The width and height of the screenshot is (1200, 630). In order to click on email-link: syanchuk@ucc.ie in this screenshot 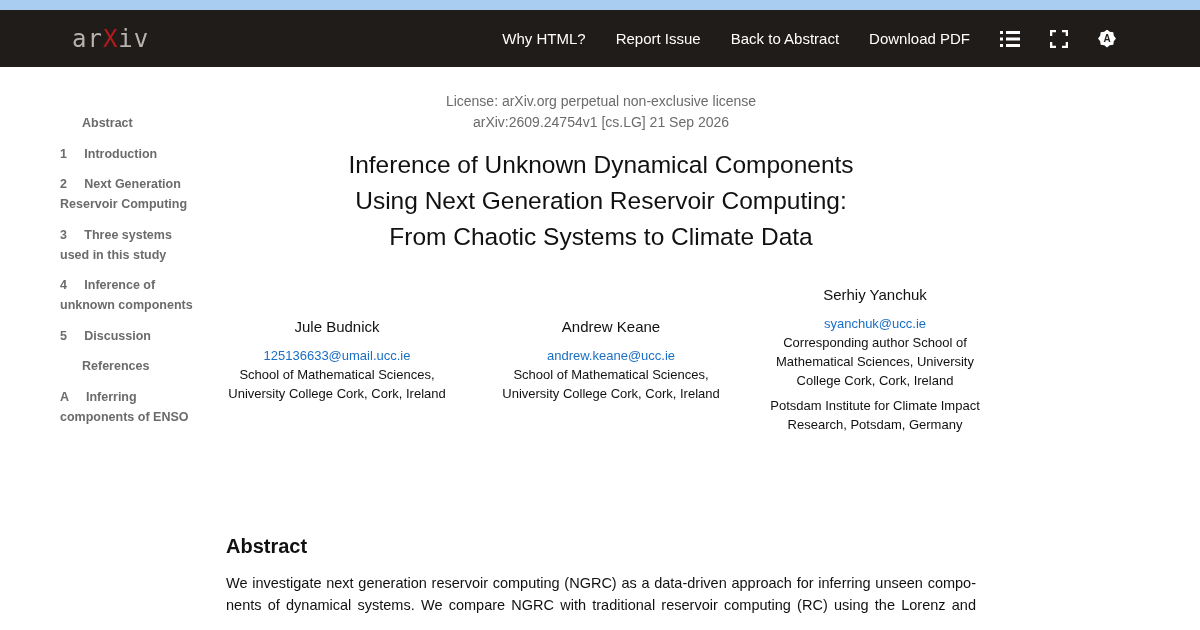, I will do `click(875, 323)`.